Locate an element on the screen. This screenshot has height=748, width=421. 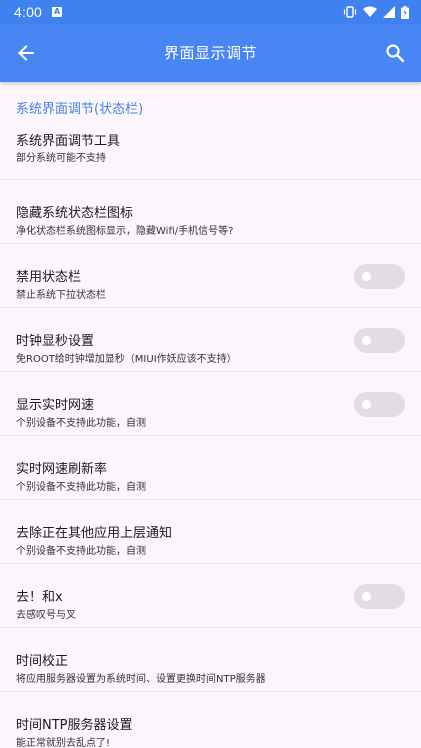
setting-disable-statusbar: 禁用状态栏 禁止系统下拉状态栏 is located at coordinates (210, 276).